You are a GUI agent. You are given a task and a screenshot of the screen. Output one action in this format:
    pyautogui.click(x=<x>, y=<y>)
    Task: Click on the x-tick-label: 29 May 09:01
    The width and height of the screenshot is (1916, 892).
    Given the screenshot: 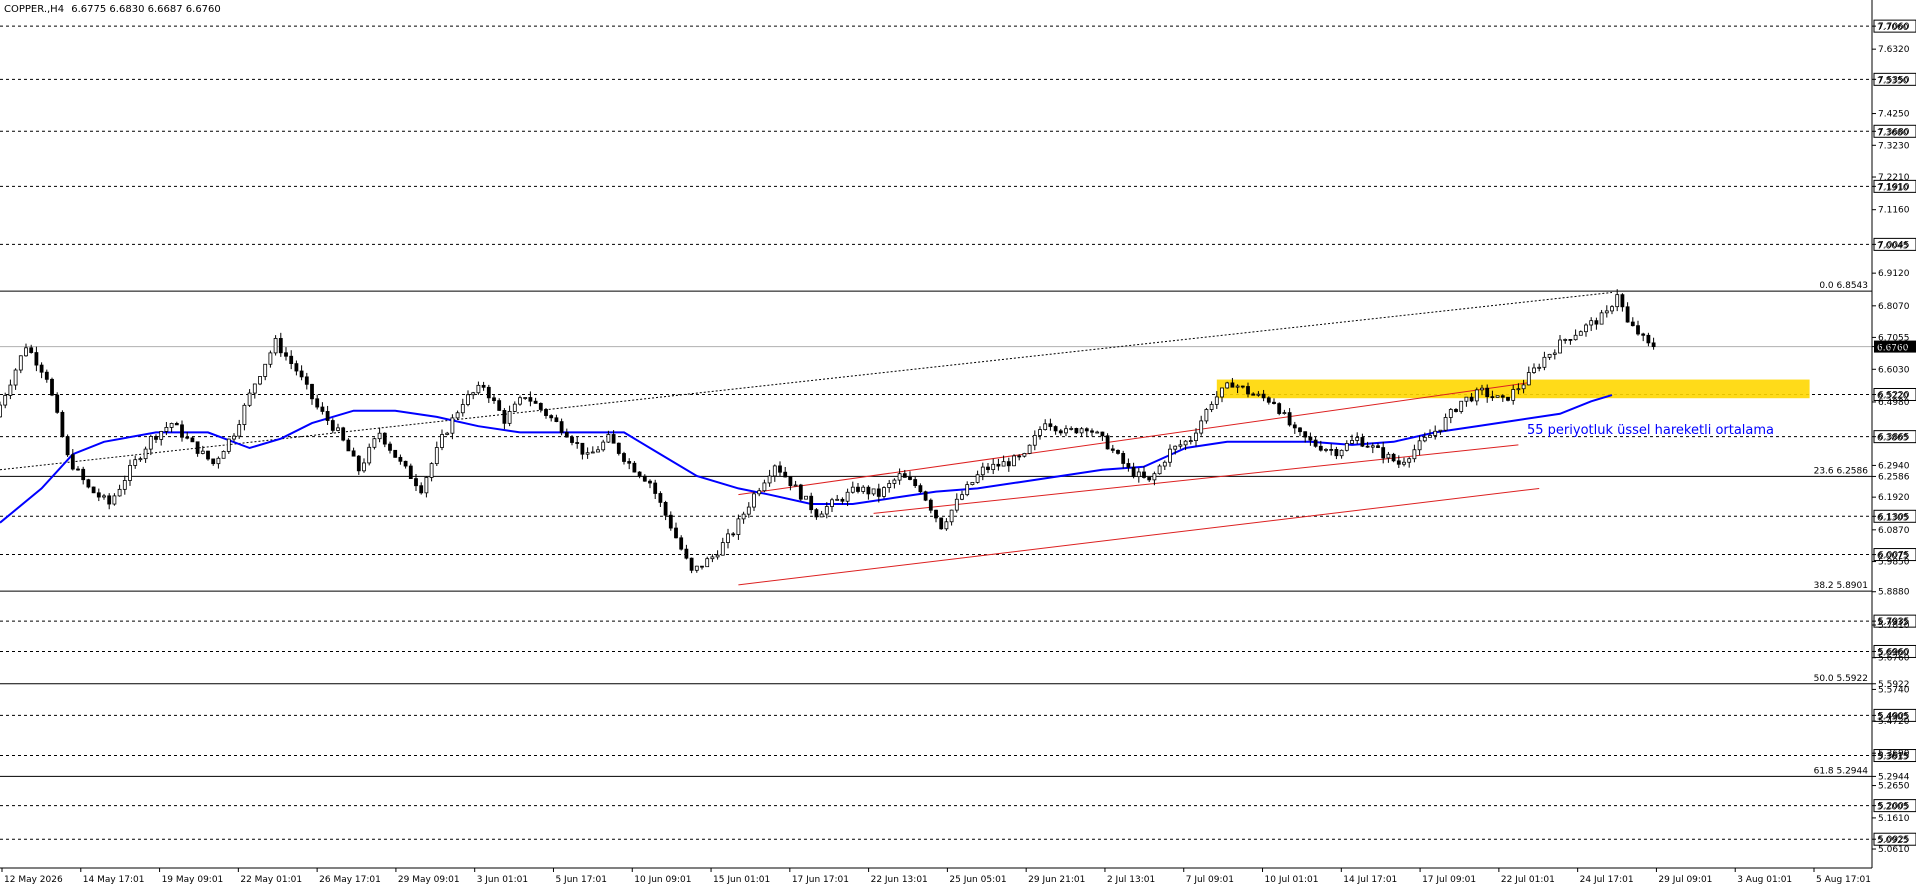 What is the action you would take?
    pyautogui.click(x=429, y=880)
    